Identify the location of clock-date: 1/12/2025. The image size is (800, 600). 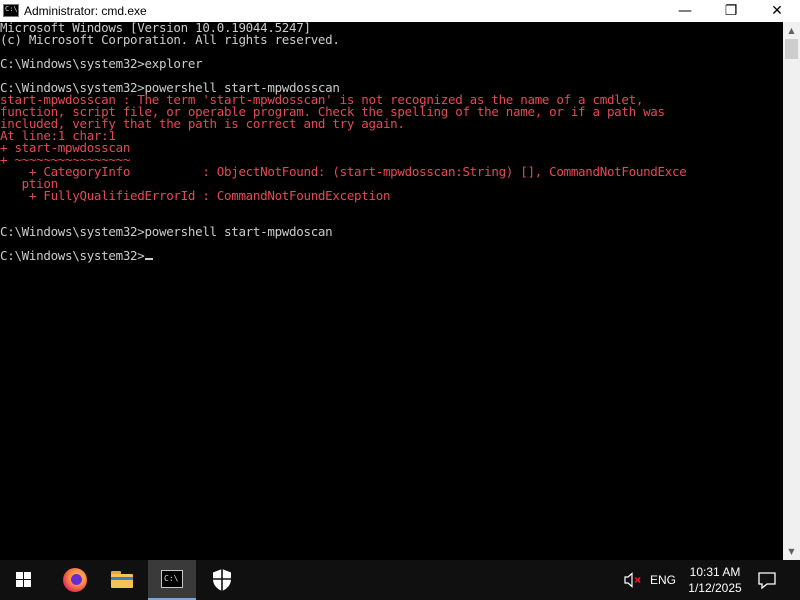
(715, 588).